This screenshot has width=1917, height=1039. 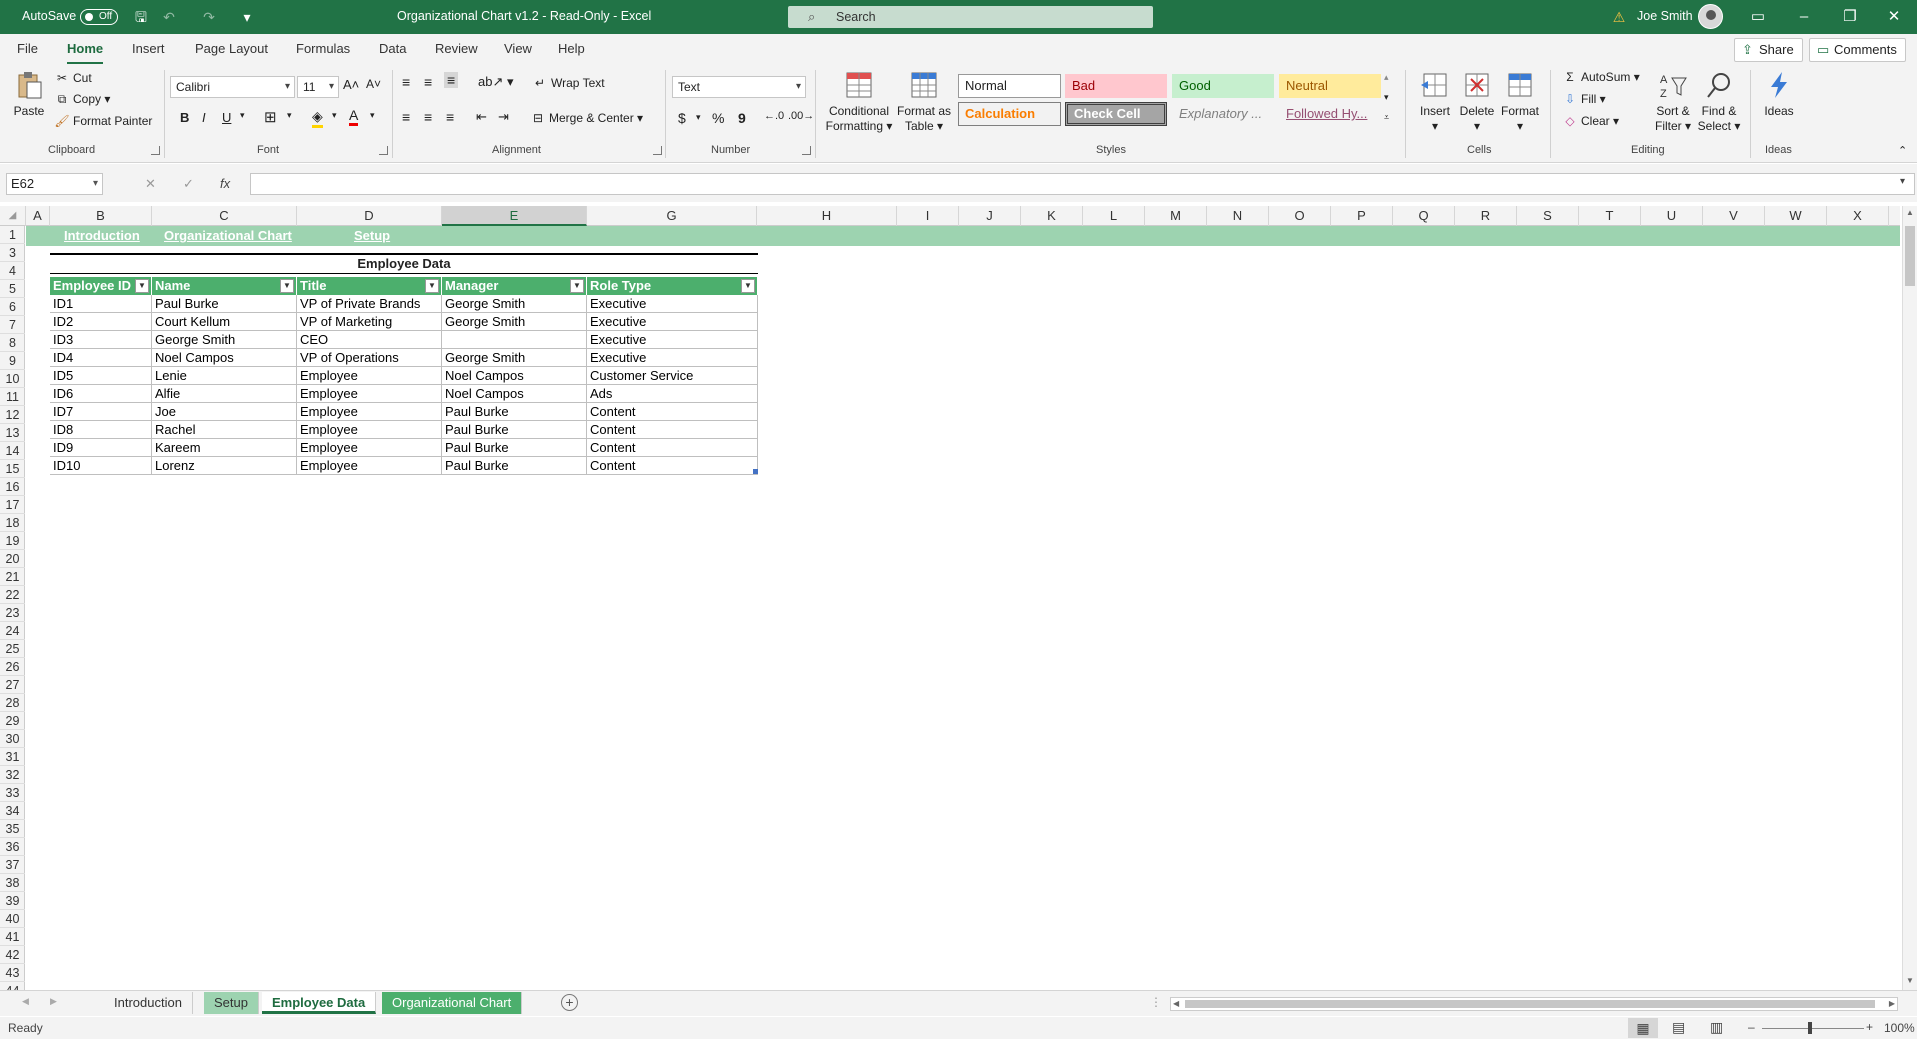 What do you see at coordinates (569, 1002) in the screenshot?
I see `add-sheet-icon: +` at bounding box center [569, 1002].